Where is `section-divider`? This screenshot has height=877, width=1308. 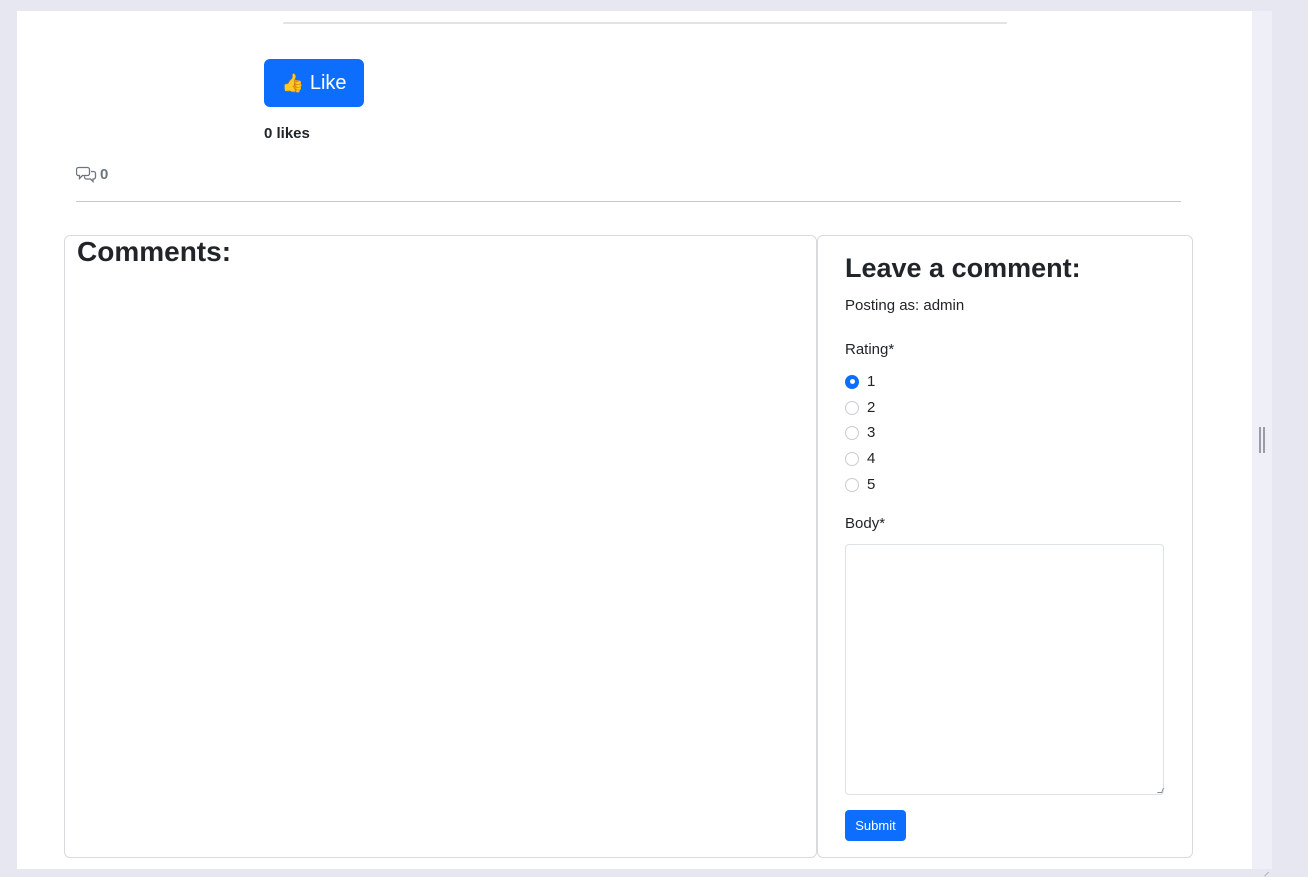
section-divider is located at coordinates (628, 201).